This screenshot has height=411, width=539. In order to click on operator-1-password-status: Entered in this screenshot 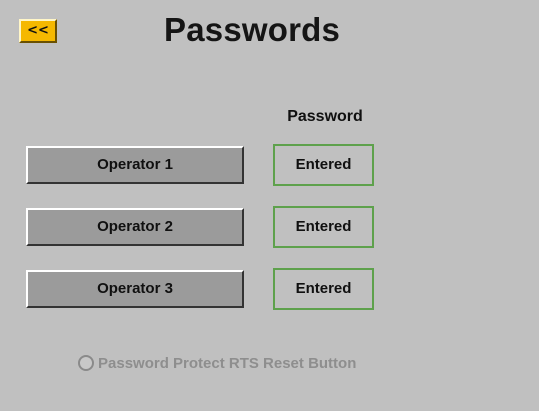, I will do `click(323, 165)`.